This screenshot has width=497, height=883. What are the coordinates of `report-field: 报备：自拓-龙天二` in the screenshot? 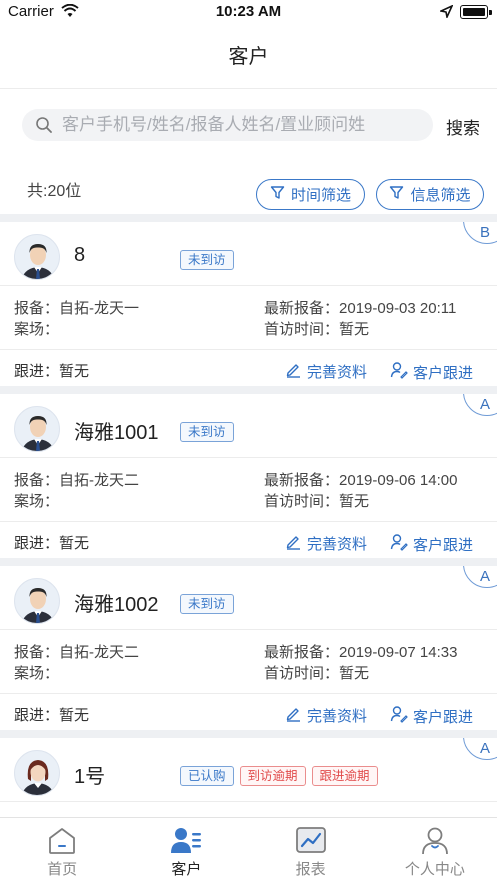 It's located at (76, 651).